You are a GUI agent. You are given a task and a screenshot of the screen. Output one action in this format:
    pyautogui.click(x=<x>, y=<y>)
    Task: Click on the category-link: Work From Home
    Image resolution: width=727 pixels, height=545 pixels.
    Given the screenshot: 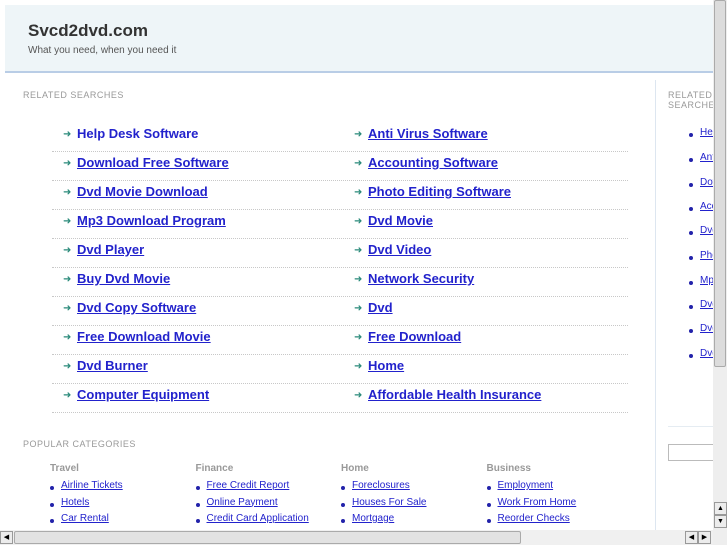 What is the action you would take?
    pyautogui.click(x=537, y=502)
    